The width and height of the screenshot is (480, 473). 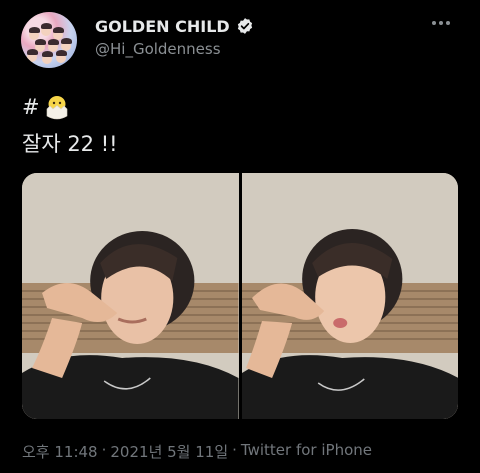 What do you see at coordinates (158, 49) in the screenshot?
I see `author-handle: @Hi_Goldenness` at bounding box center [158, 49].